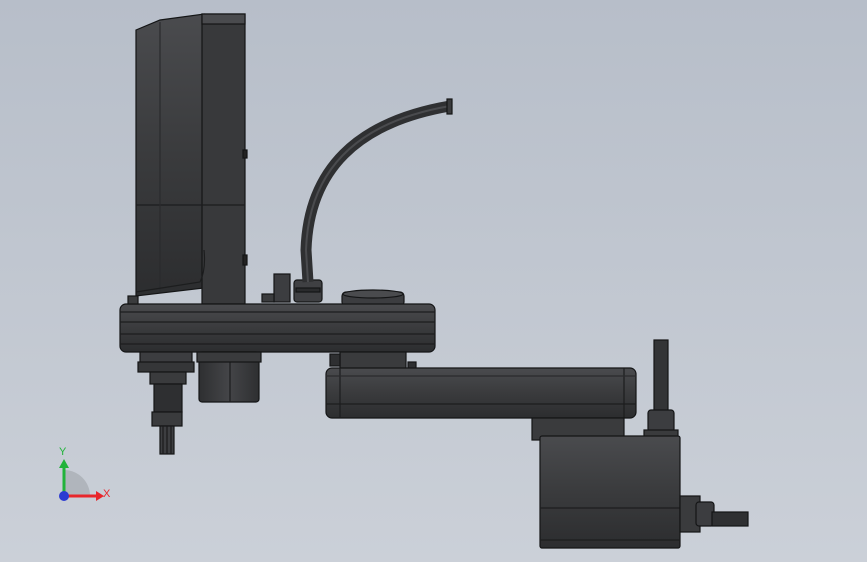  What do you see at coordinates (606, 483) in the screenshot?
I see `base-block` at bounding box center [606, 483].